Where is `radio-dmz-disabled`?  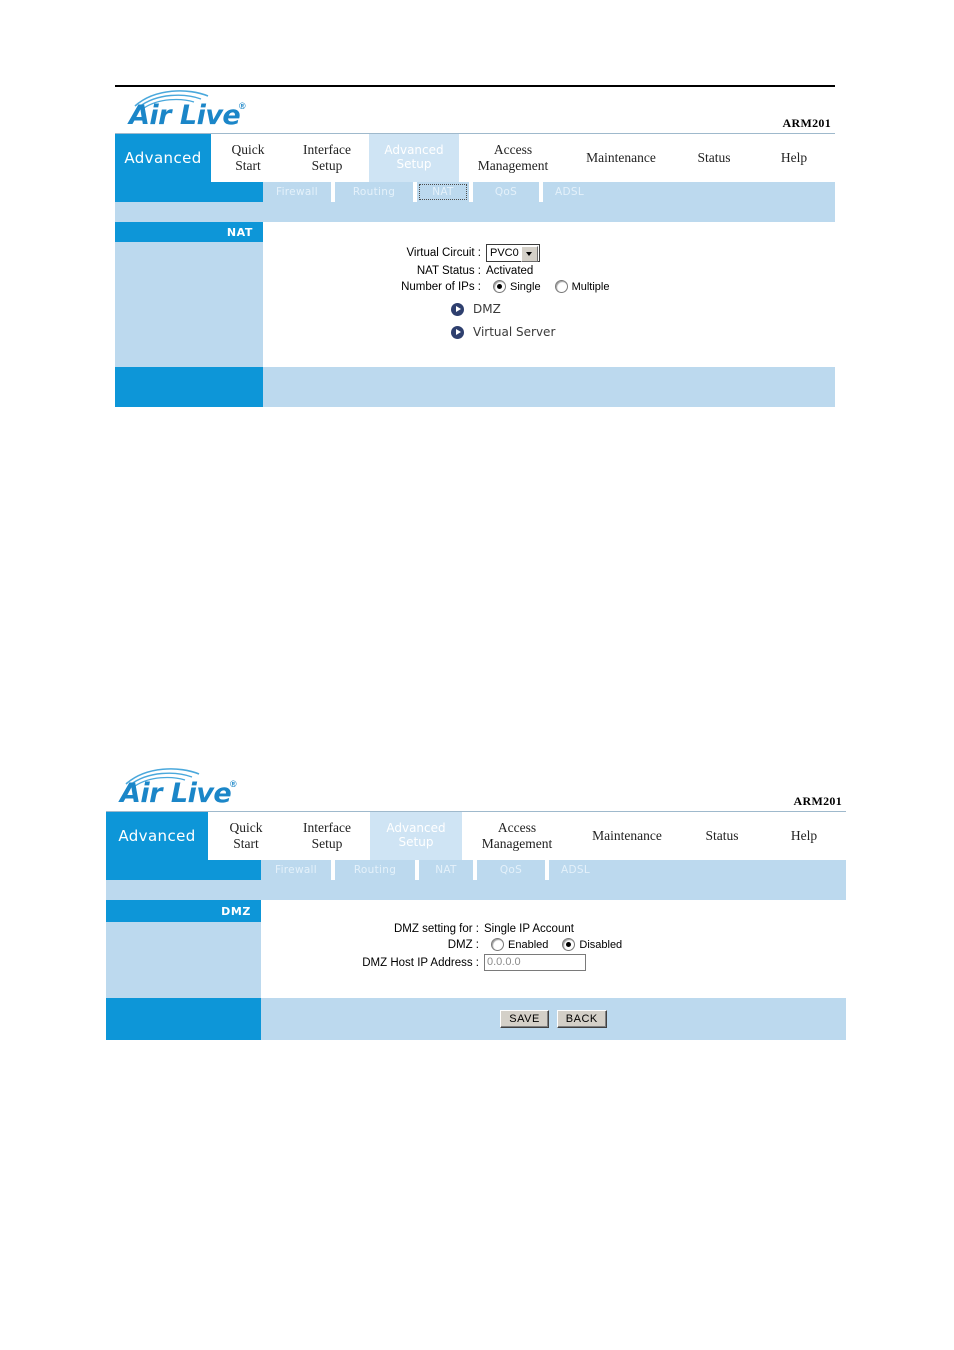
radio-dmz-disabled is located at coordinates (569, 944).